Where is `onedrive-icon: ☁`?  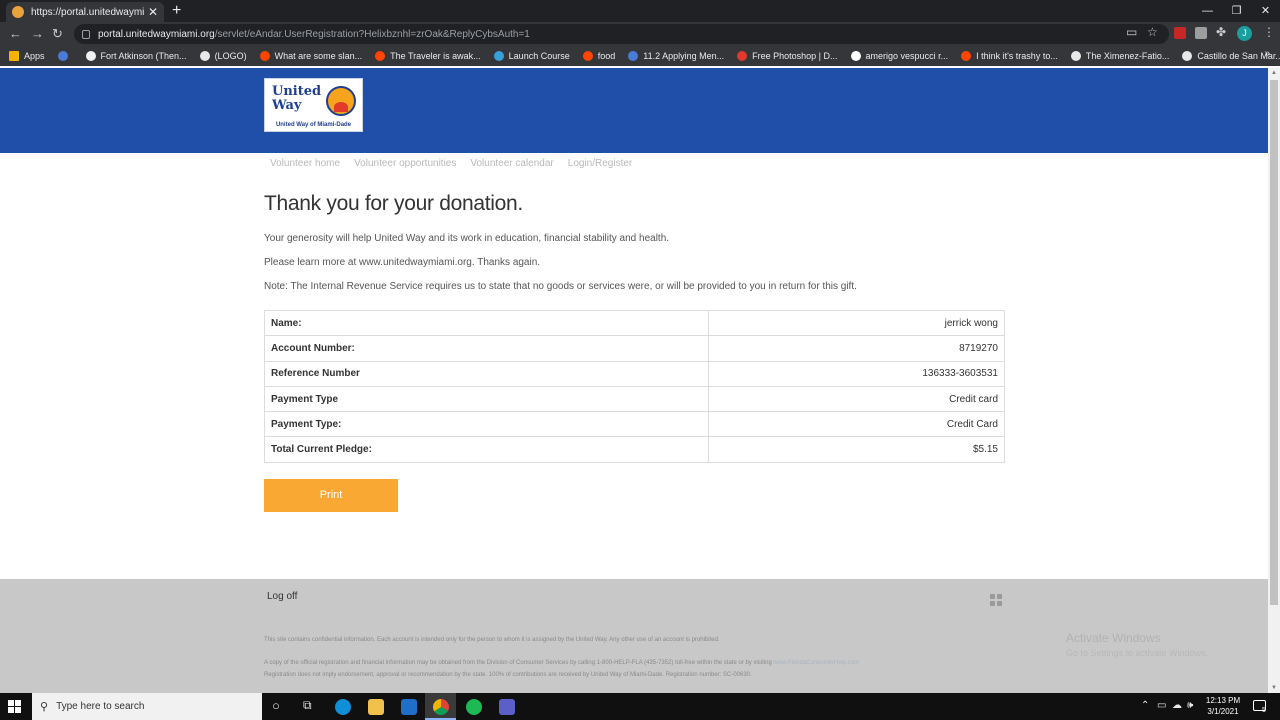
onedrive-icon: ☁ is located at coordinates (1177, 705).